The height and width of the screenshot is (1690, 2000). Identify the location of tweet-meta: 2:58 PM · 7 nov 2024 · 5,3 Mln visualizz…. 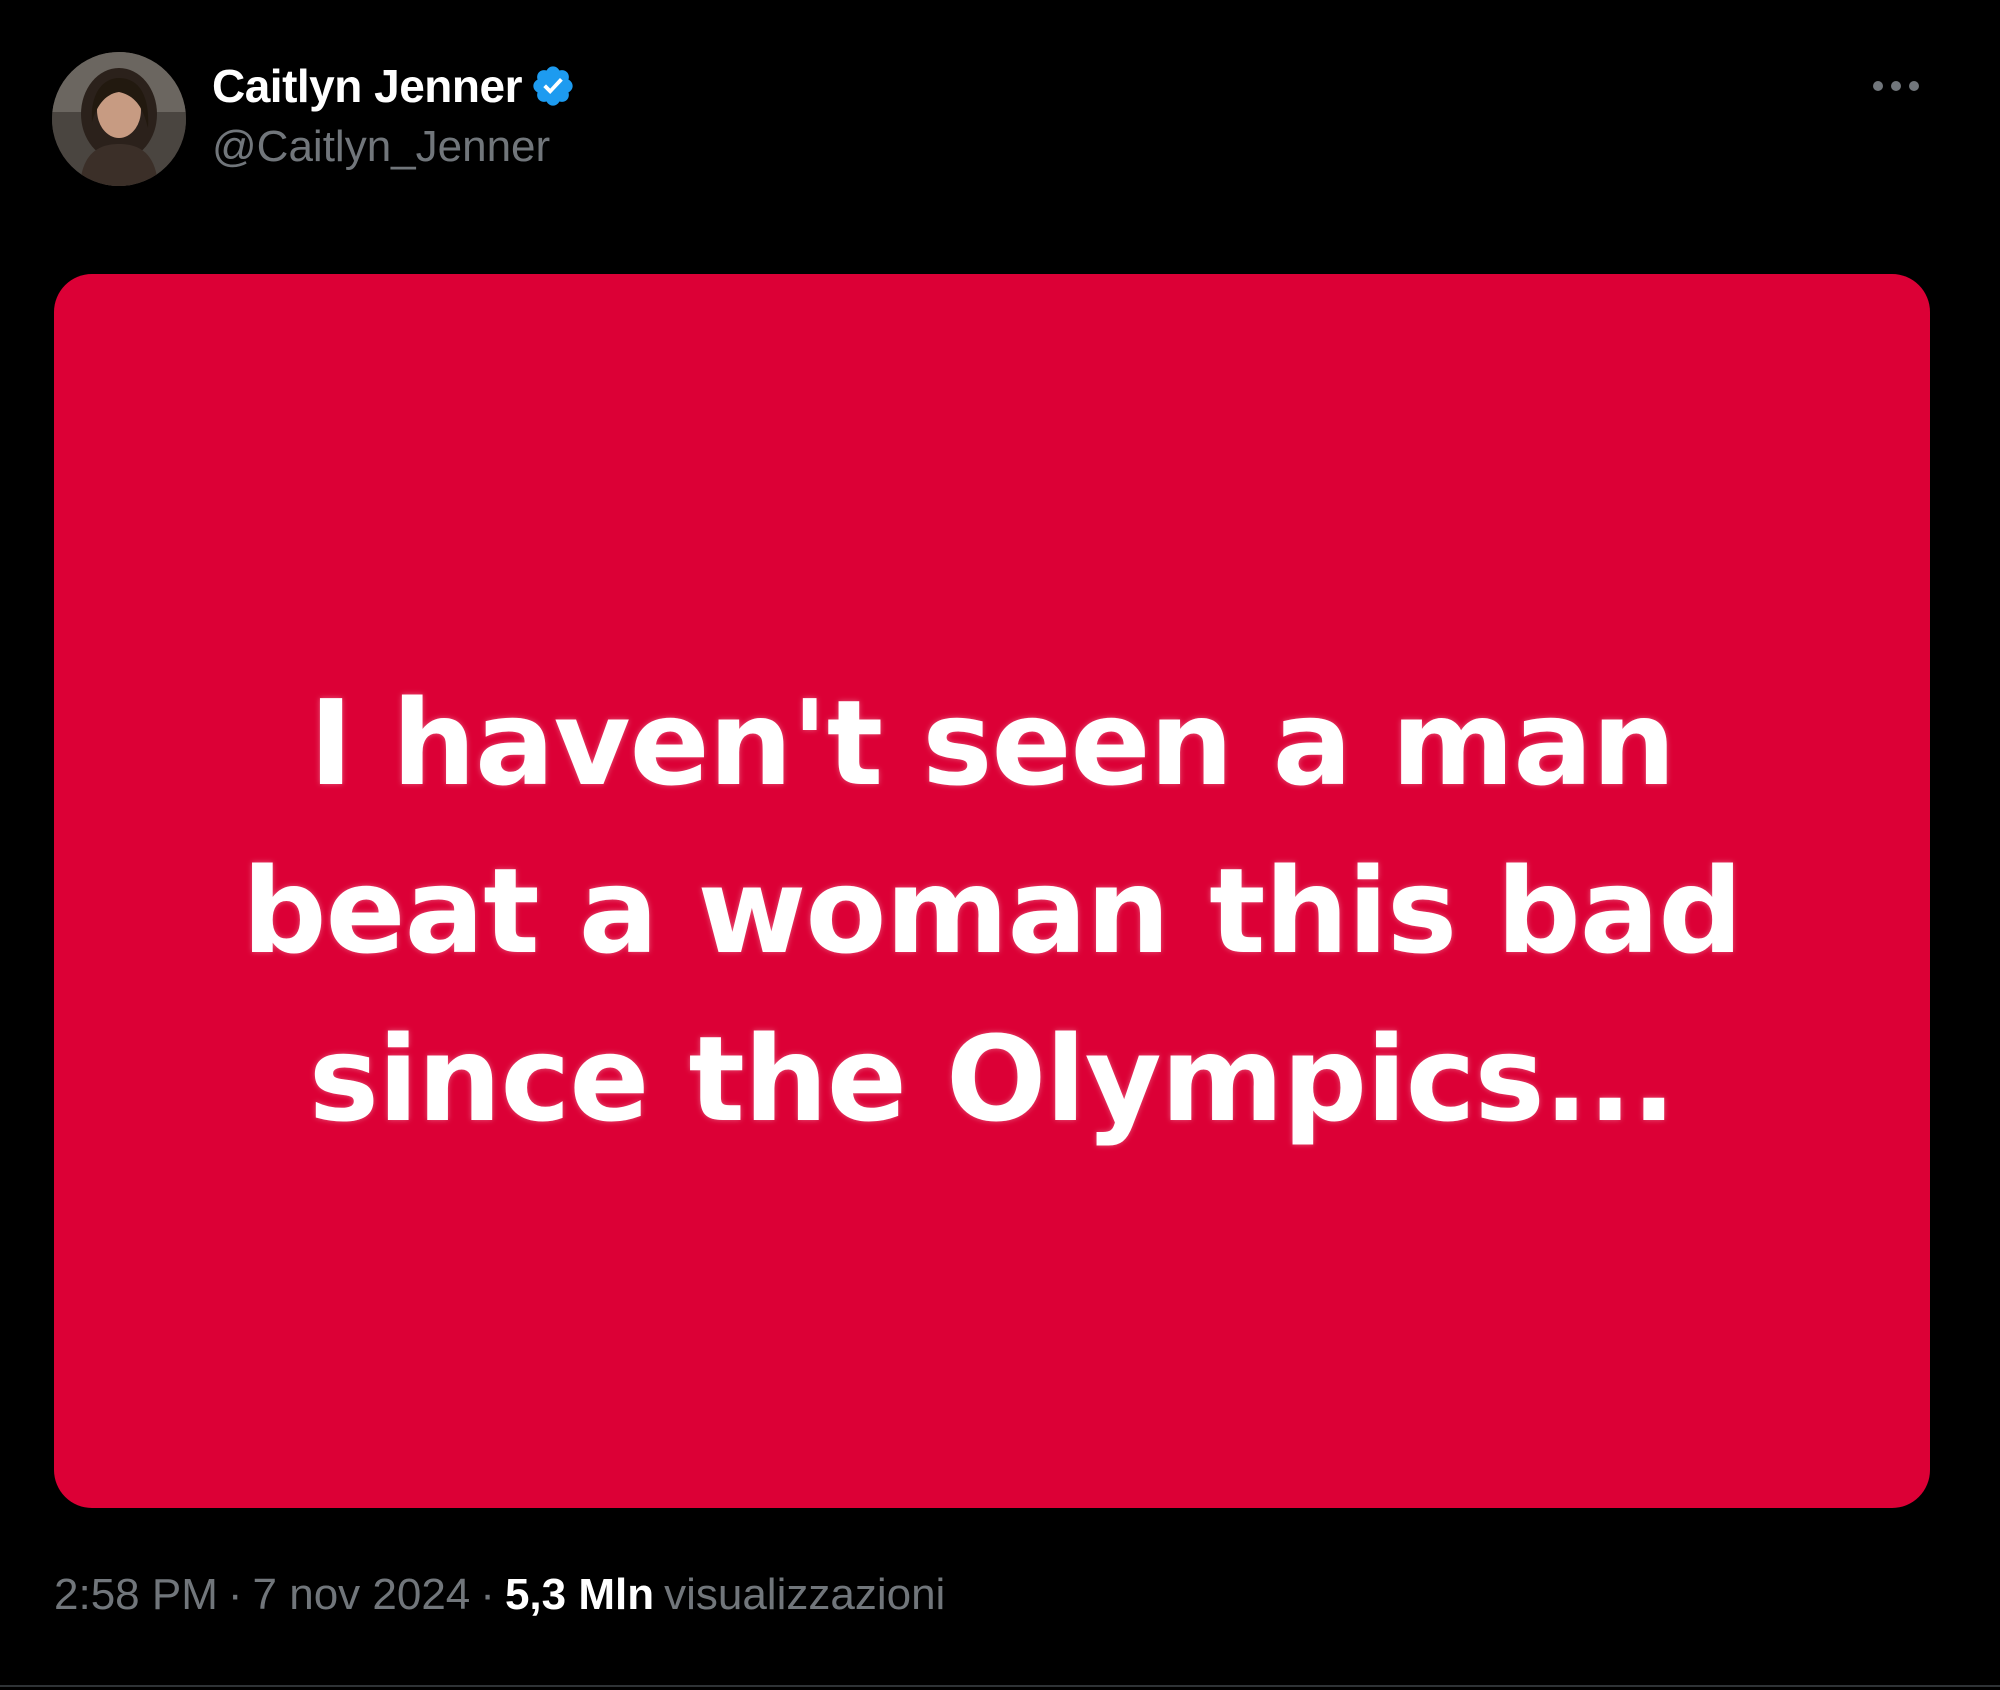
(499, 1595).